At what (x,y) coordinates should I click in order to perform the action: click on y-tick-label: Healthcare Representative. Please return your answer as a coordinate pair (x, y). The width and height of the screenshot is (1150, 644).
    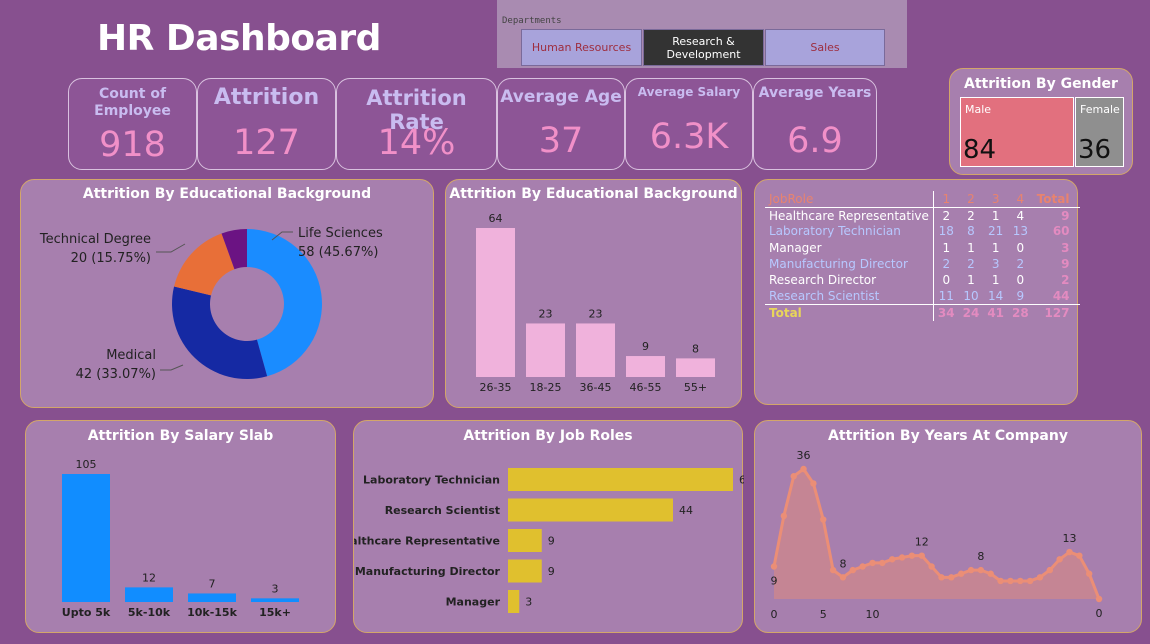
    Looking at the image, I should click on (427, 541).